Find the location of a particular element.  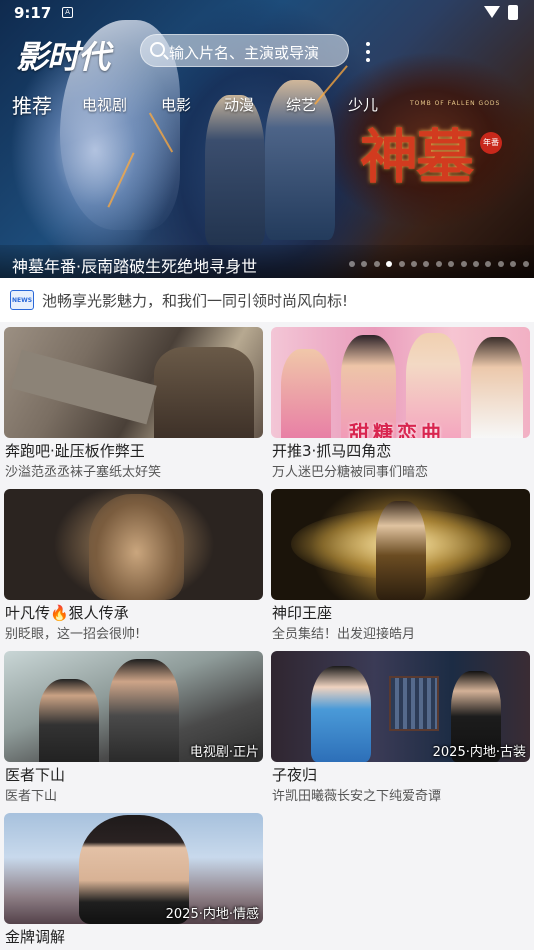

video-badge: 2025·内地·古装 is located at coordinates (479, 752).